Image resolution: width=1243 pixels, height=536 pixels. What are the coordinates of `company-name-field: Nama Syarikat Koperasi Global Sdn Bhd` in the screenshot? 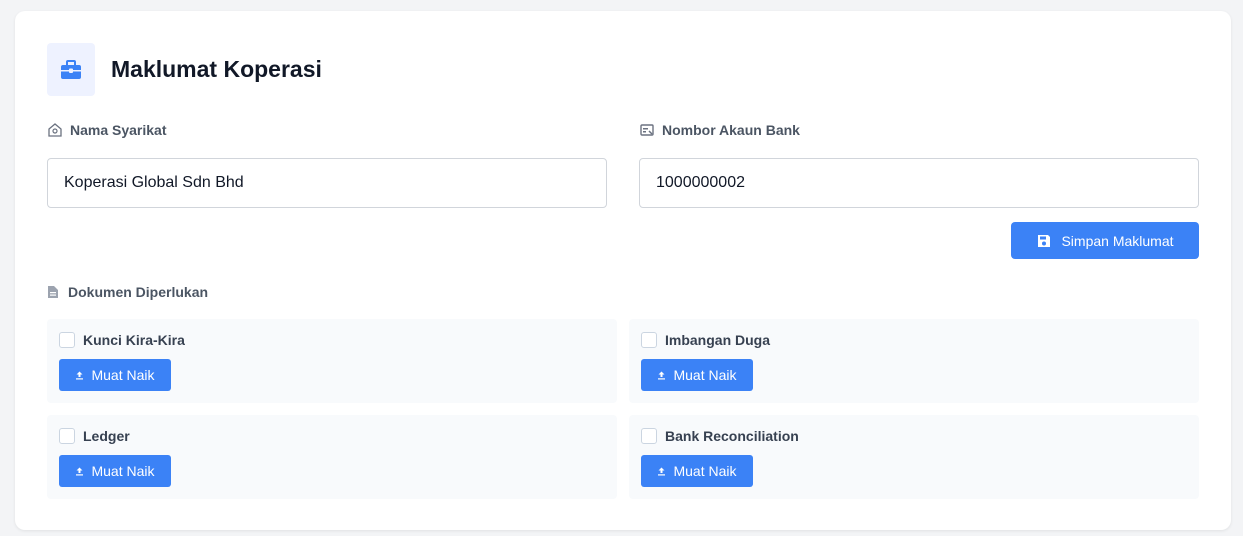 It's located at (327, 164).